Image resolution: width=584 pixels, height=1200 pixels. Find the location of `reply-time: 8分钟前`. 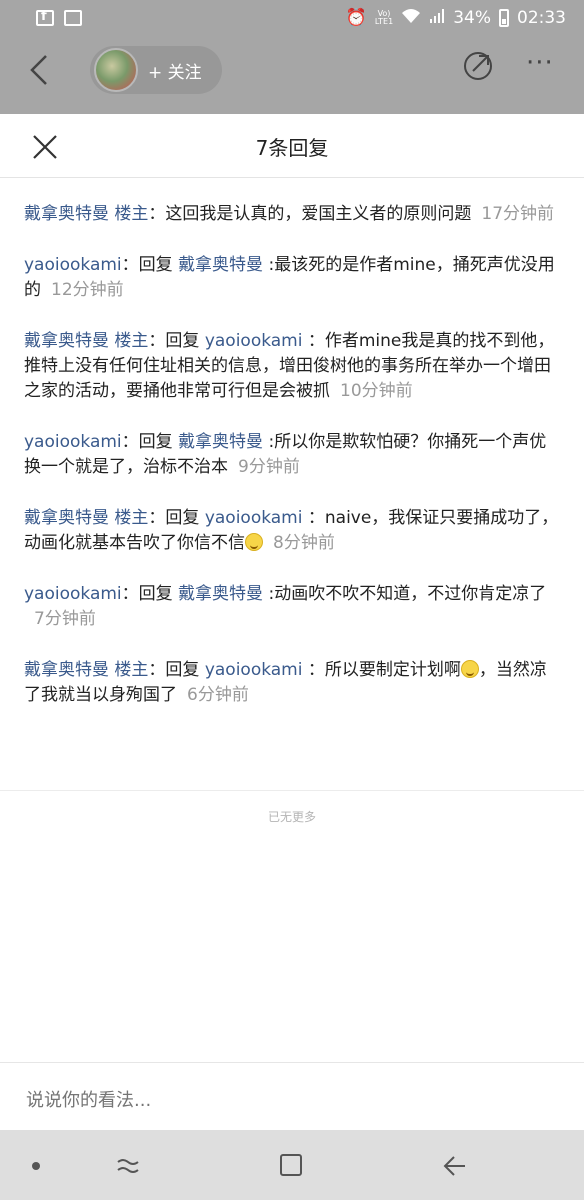

reply-time: 8分钟前 is located at coordinates (304, 543).